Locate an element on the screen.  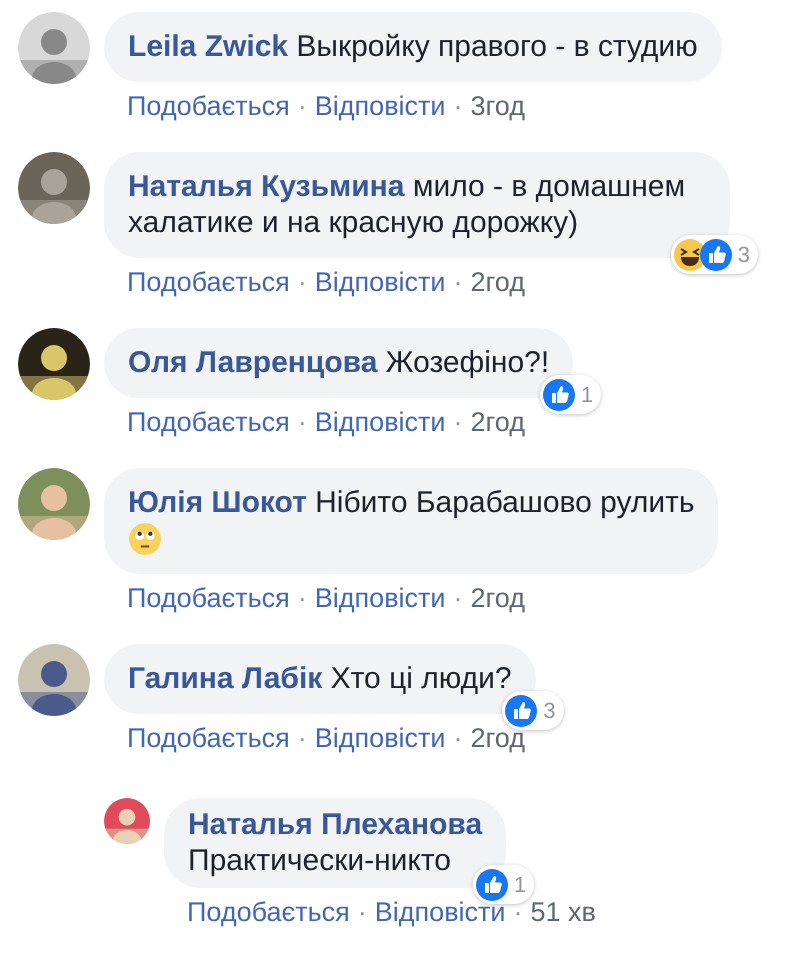
eye-roll-emoji-icon is located at coordinates (145, 539).